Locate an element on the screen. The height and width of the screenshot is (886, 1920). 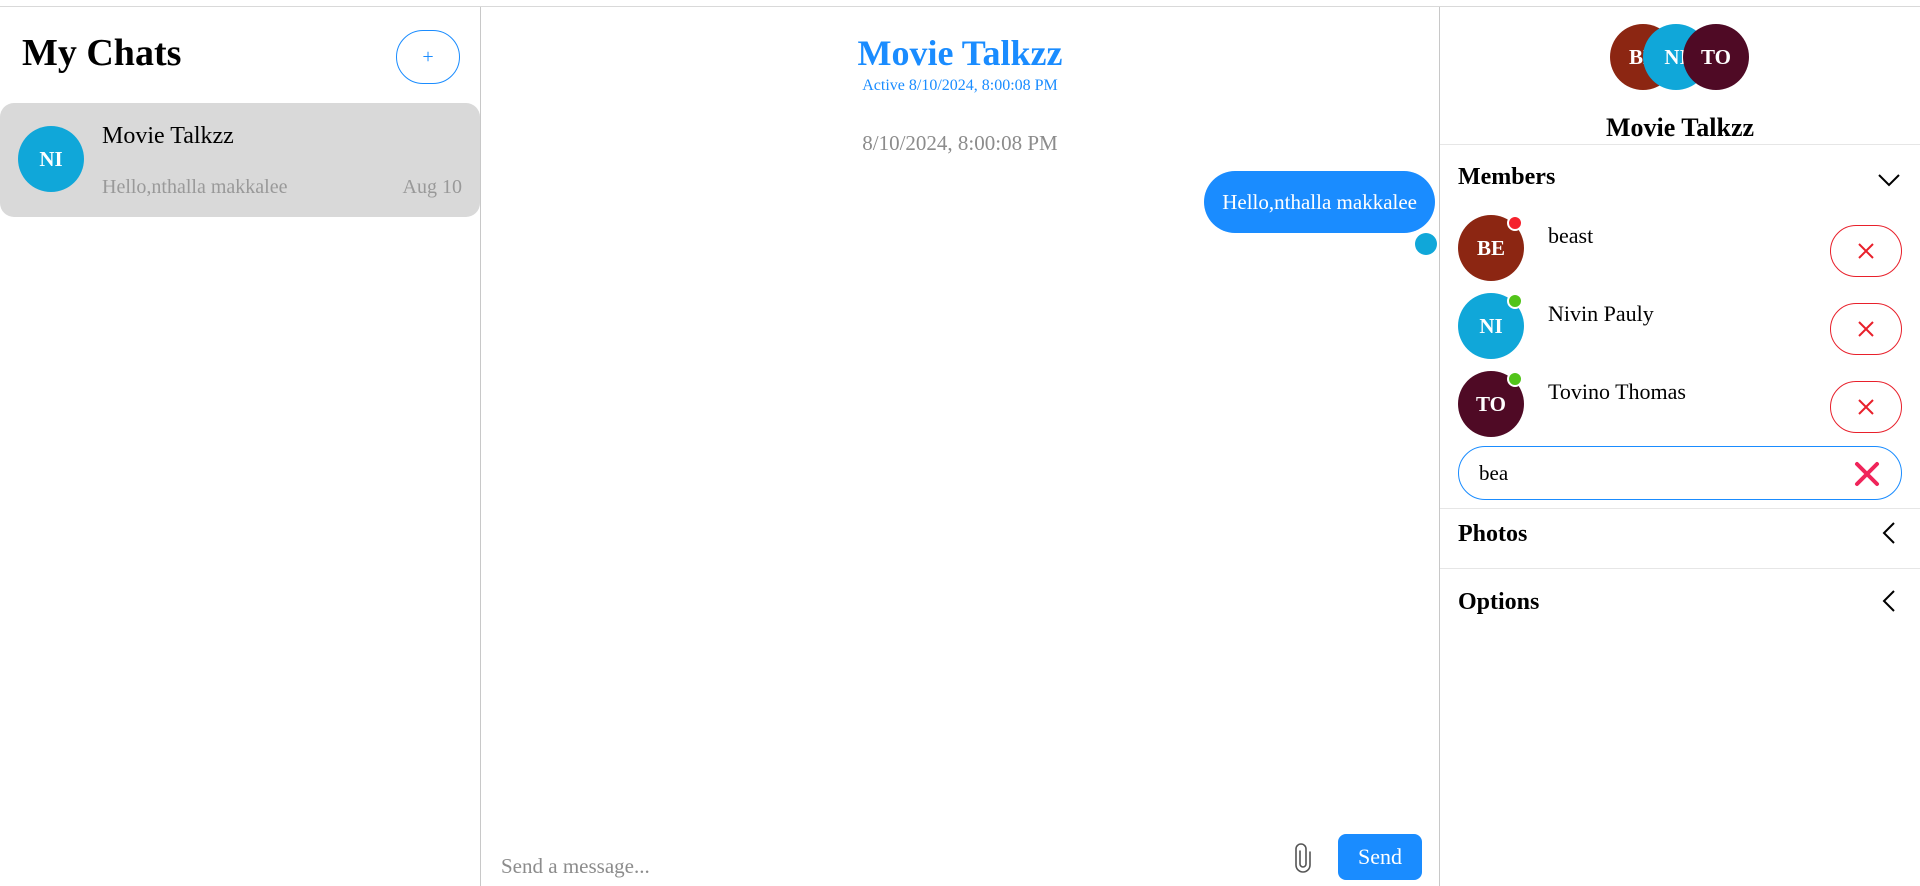
member-name: Tovino Thomas is located at coordinates (1617, 391).